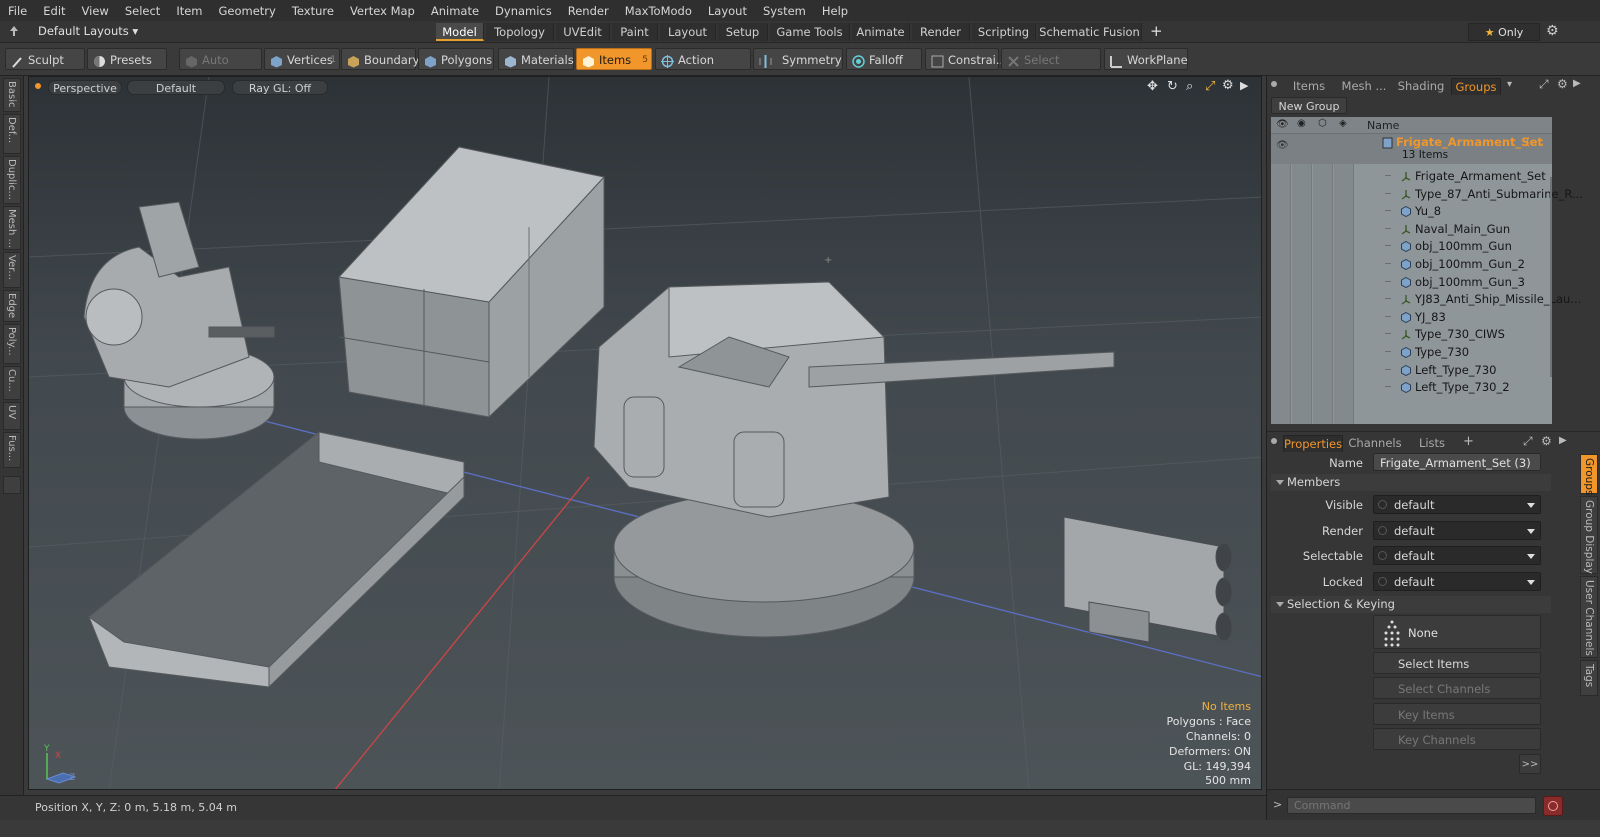 The width and height of the screenshot is (1600, 837). Describe the element at coordinates (88, 31) in the screenshot. I see `default-layouts-dropdown: Default Layouts ▾` at that location.